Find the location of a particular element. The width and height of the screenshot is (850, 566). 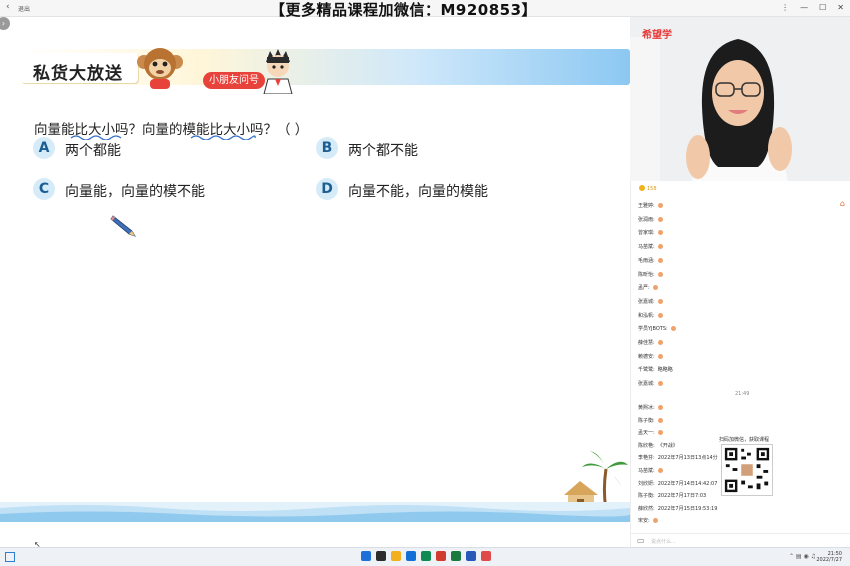

option-d-badge: D is located at coordinates (327, 189).